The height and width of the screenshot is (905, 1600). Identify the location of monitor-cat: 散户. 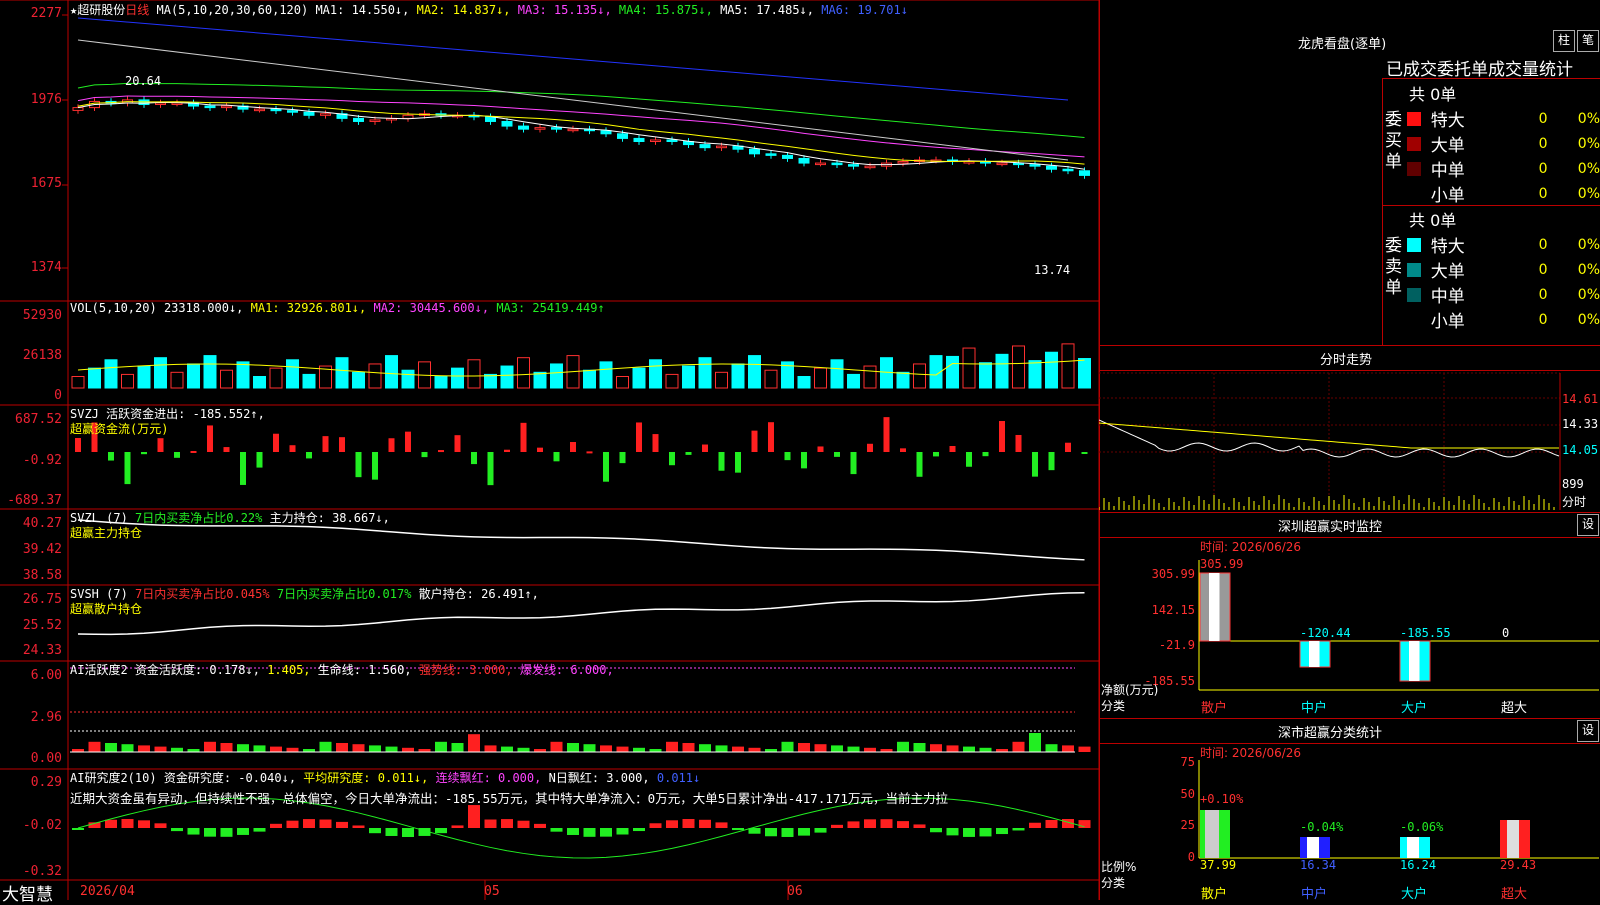
(1214, 708).